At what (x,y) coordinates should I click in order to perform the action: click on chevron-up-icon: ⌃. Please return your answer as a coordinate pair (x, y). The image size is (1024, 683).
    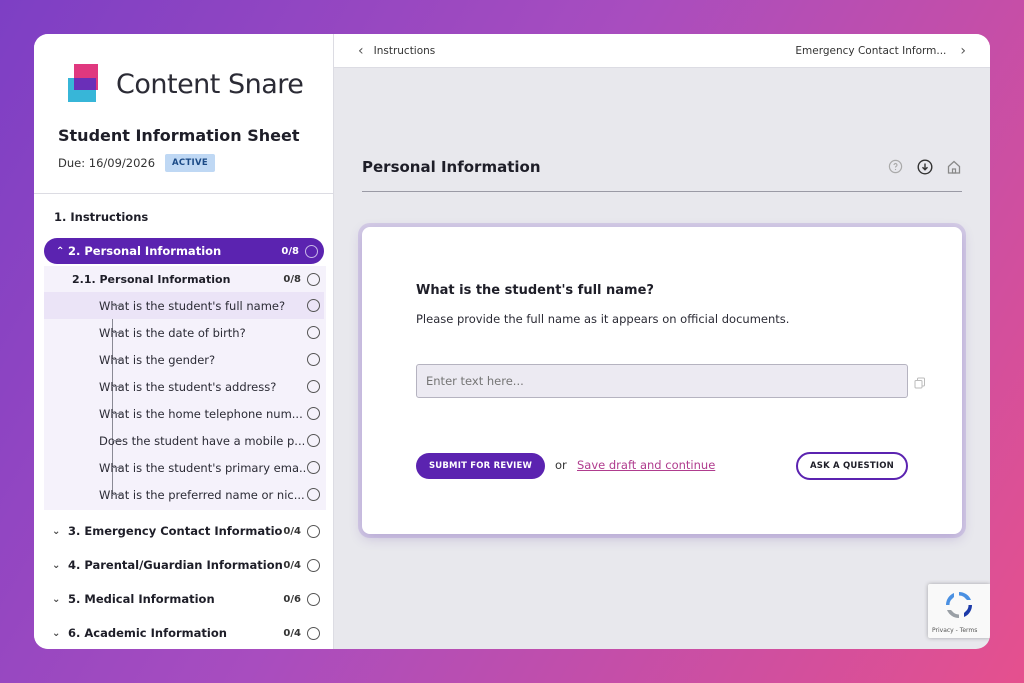
    Looking at the image, I should click on (60, 251).